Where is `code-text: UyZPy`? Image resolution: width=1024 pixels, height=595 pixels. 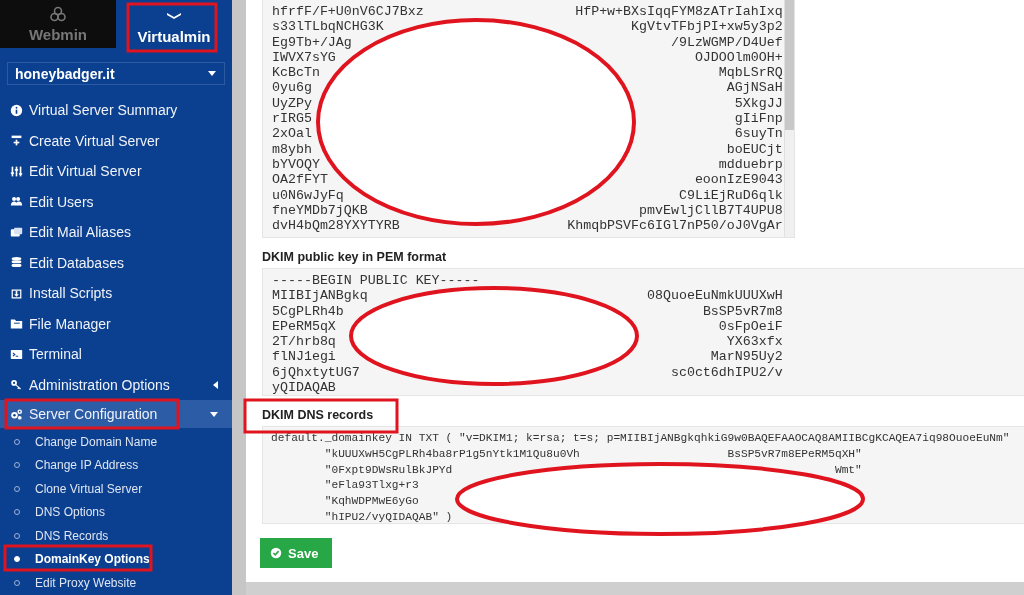 code-text: UyZPy is located at coordinates (292, 103).